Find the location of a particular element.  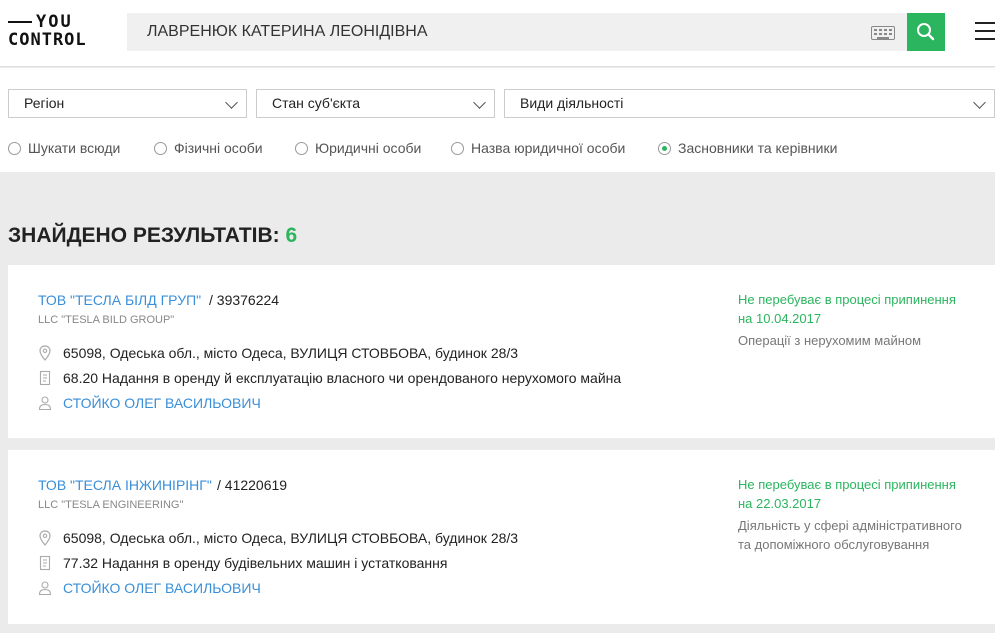

radio-label: Фізичні особи is located at coordinates (218, 148).